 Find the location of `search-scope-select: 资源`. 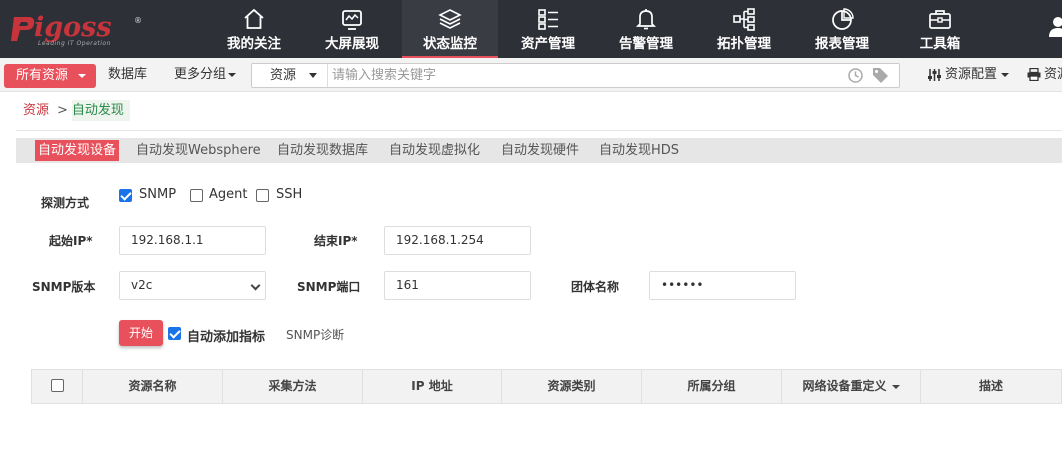

search-scope-select: 资源 is located at coordinates (290, 75).